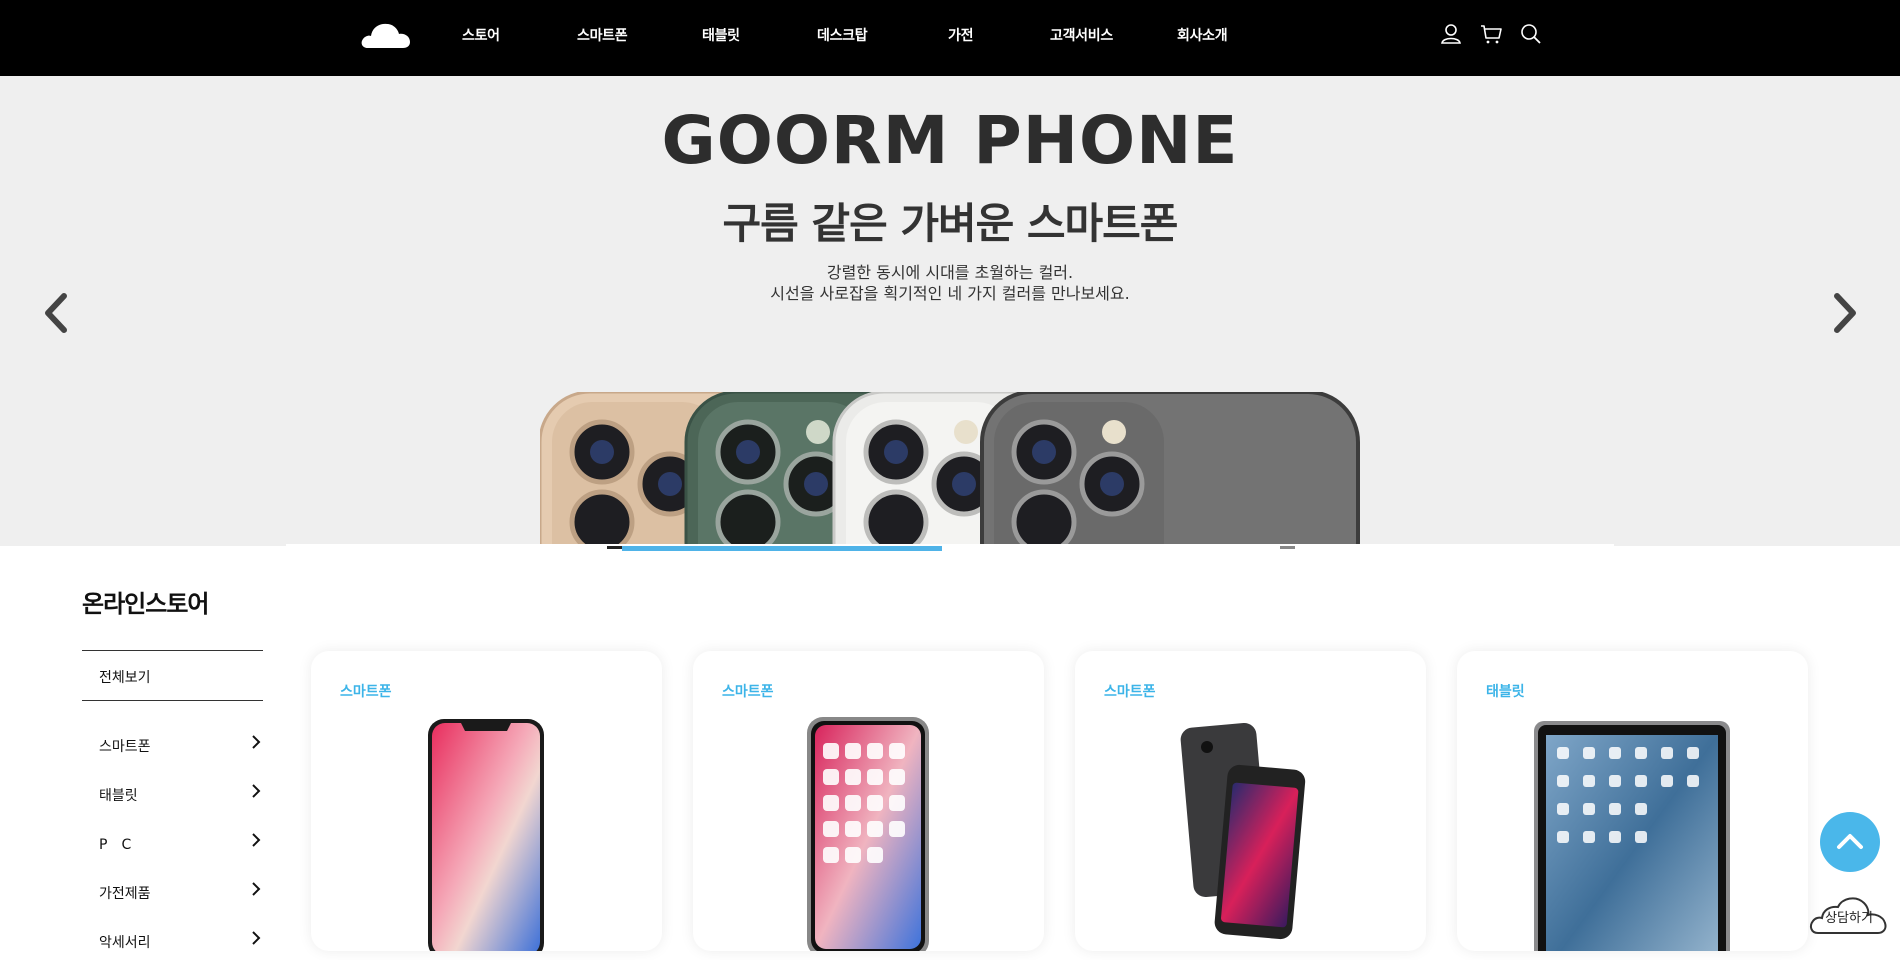 The image size is (1900, 960). What do you see at coordinates (172, 940) in the screenshot?
I see `category-accessory: 악세서리` at bounding box center [172, 940].